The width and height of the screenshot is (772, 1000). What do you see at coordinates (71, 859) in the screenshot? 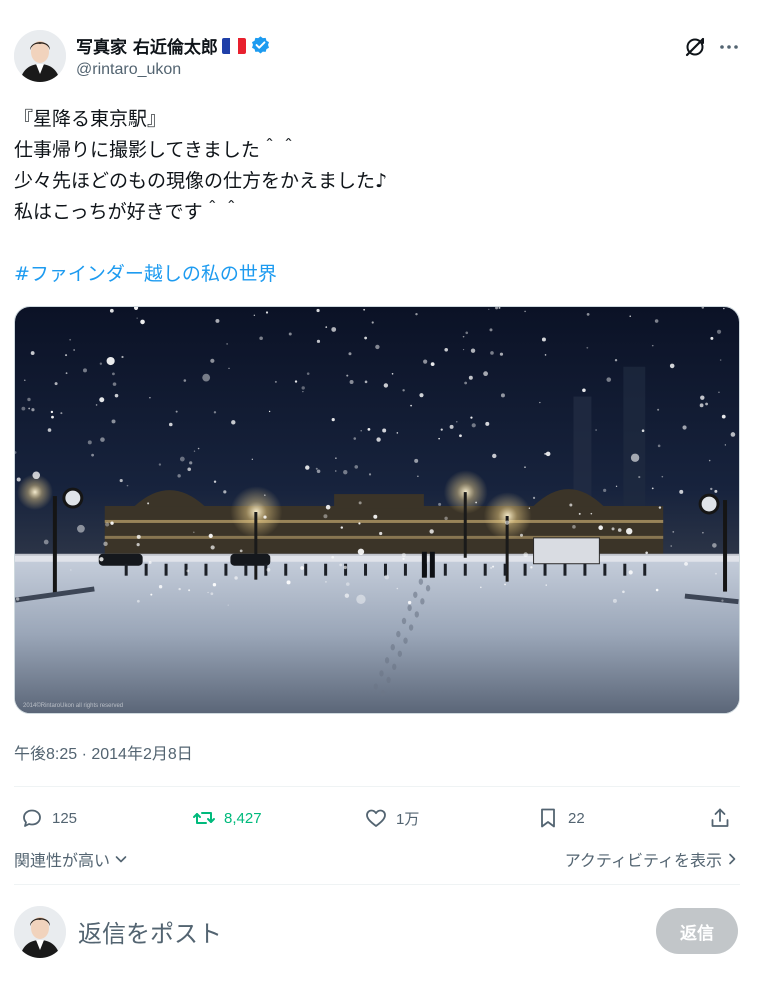
I see `sort-relevance-toggle: 関連性が高い` at bounding box center [71, 859].